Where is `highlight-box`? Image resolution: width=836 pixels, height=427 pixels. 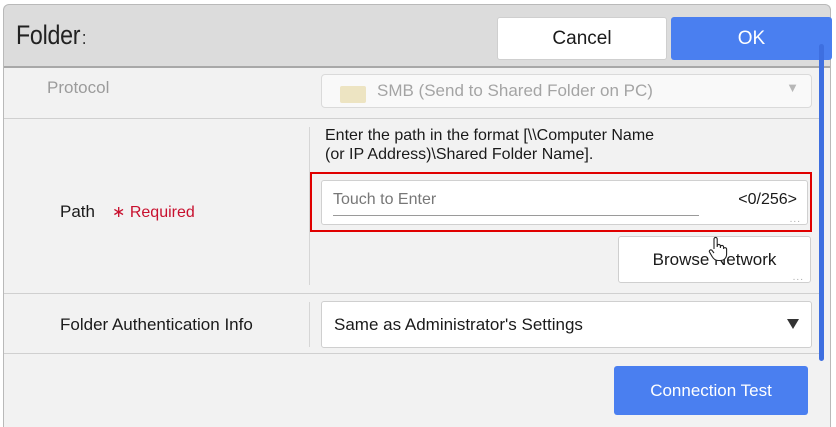 highlight-box is located at coordinates (561, 202).